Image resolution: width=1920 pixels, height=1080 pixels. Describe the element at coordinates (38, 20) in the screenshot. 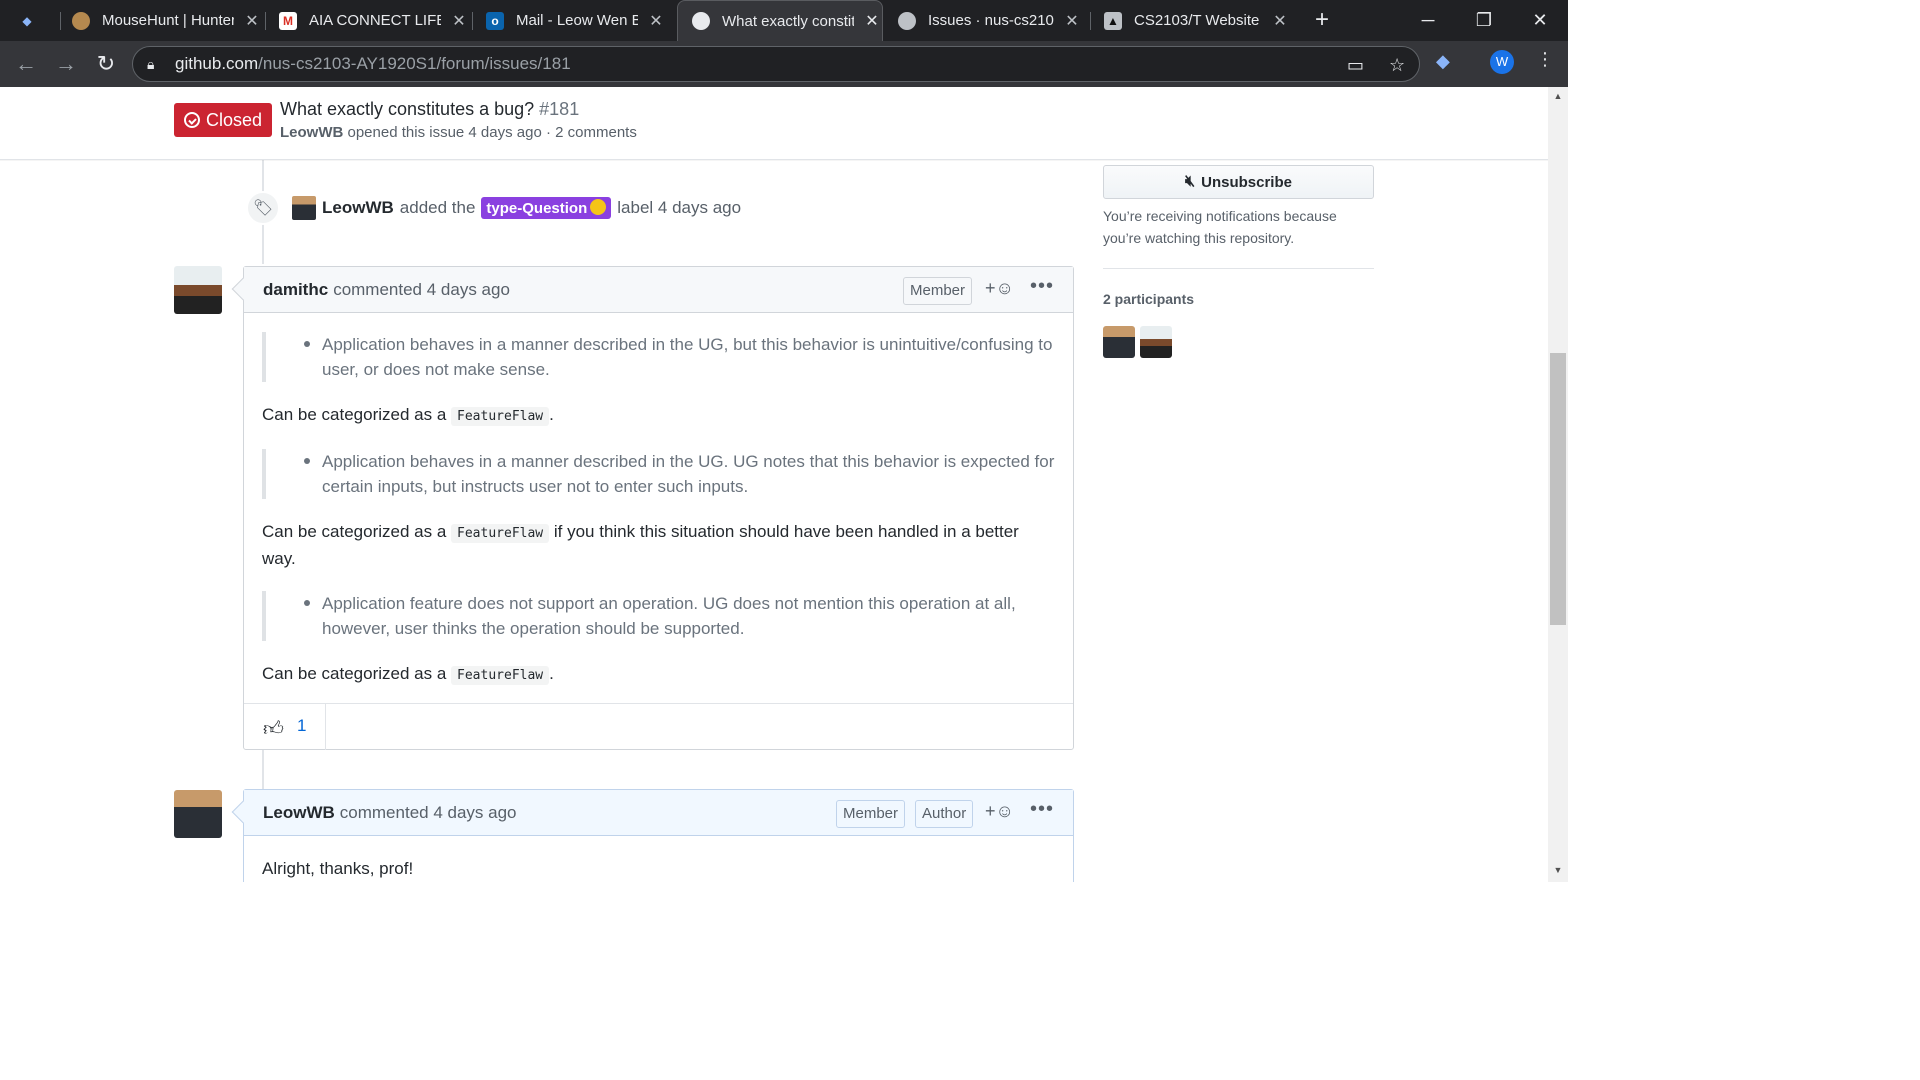

I see `tab-pinned-gem: ◆` at that location.